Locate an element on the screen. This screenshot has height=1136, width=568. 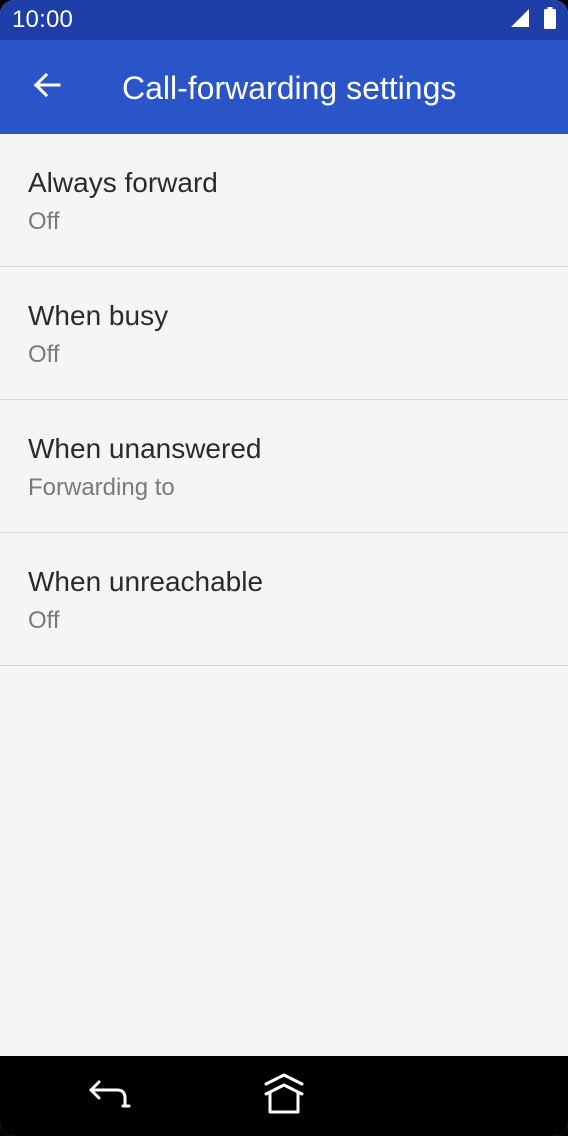
cellular-signal-icon is located at coordinates (520, 20).